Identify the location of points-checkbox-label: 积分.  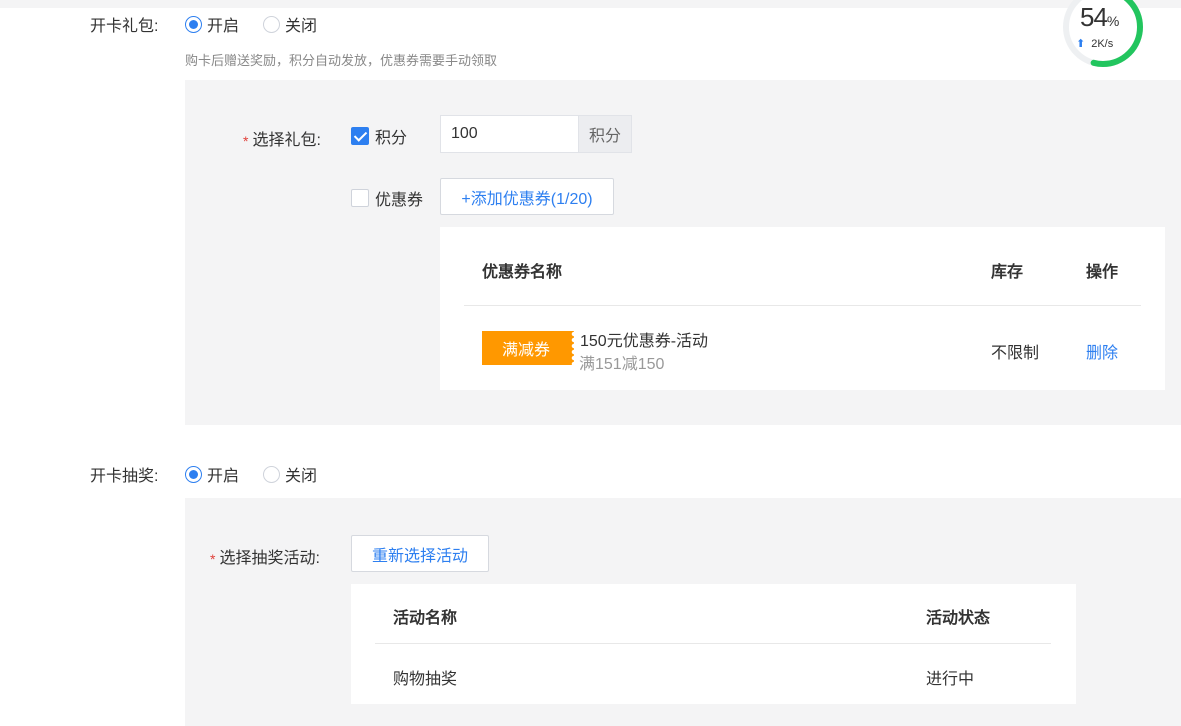
(391, 138).